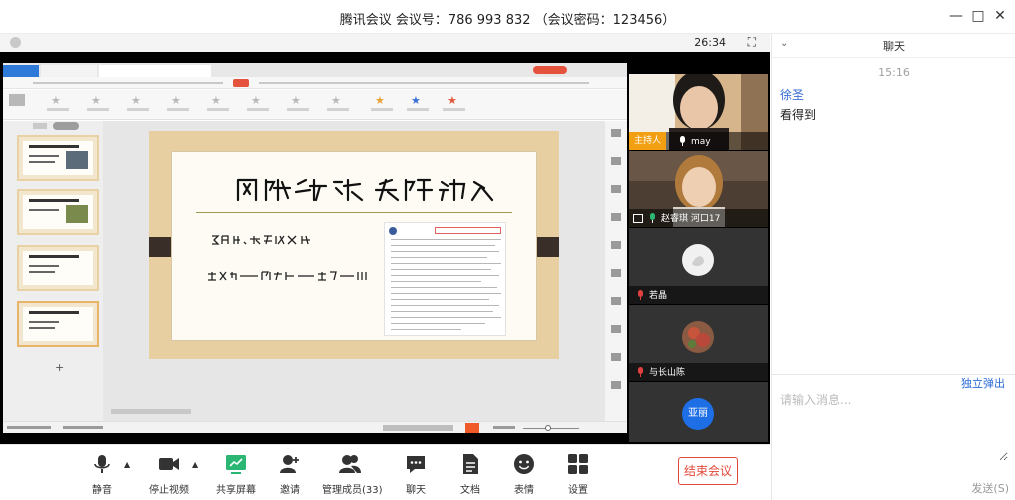 This screenshot has width=1015, height=500. I want to click on share-screen-button: 共享屏幕, so click(236, 473).